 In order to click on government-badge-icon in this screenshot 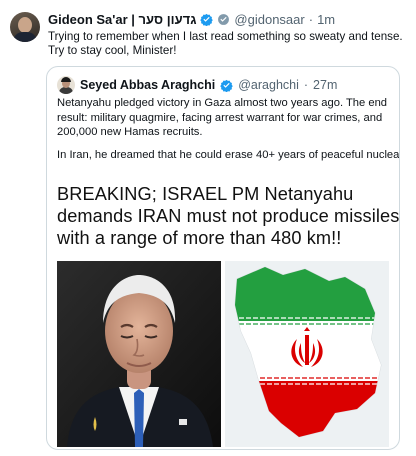, I will do `click(224, 19)`.